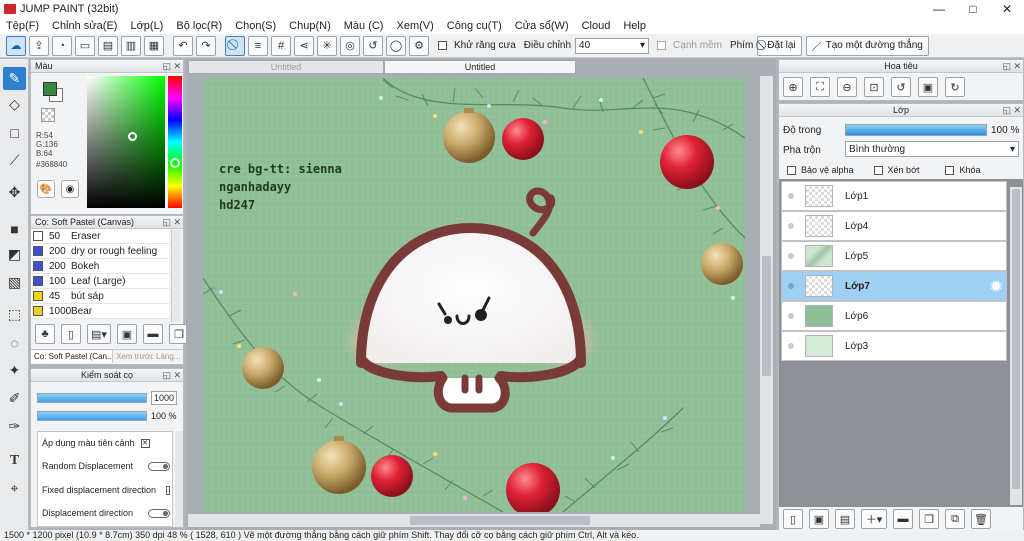 Image resolution: width=1024 pixels, height=541 pixels. I want to click on straight-line-button: ／ Tạo một đường thẳng, so click(867, 45).